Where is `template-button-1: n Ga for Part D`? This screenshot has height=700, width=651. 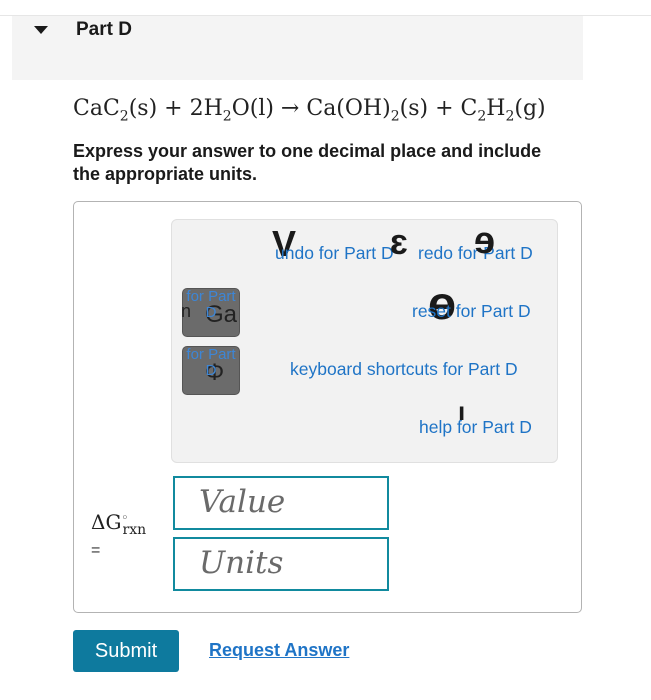 template-button-1: n Ga for Part D is located at coordinates (210, 312).